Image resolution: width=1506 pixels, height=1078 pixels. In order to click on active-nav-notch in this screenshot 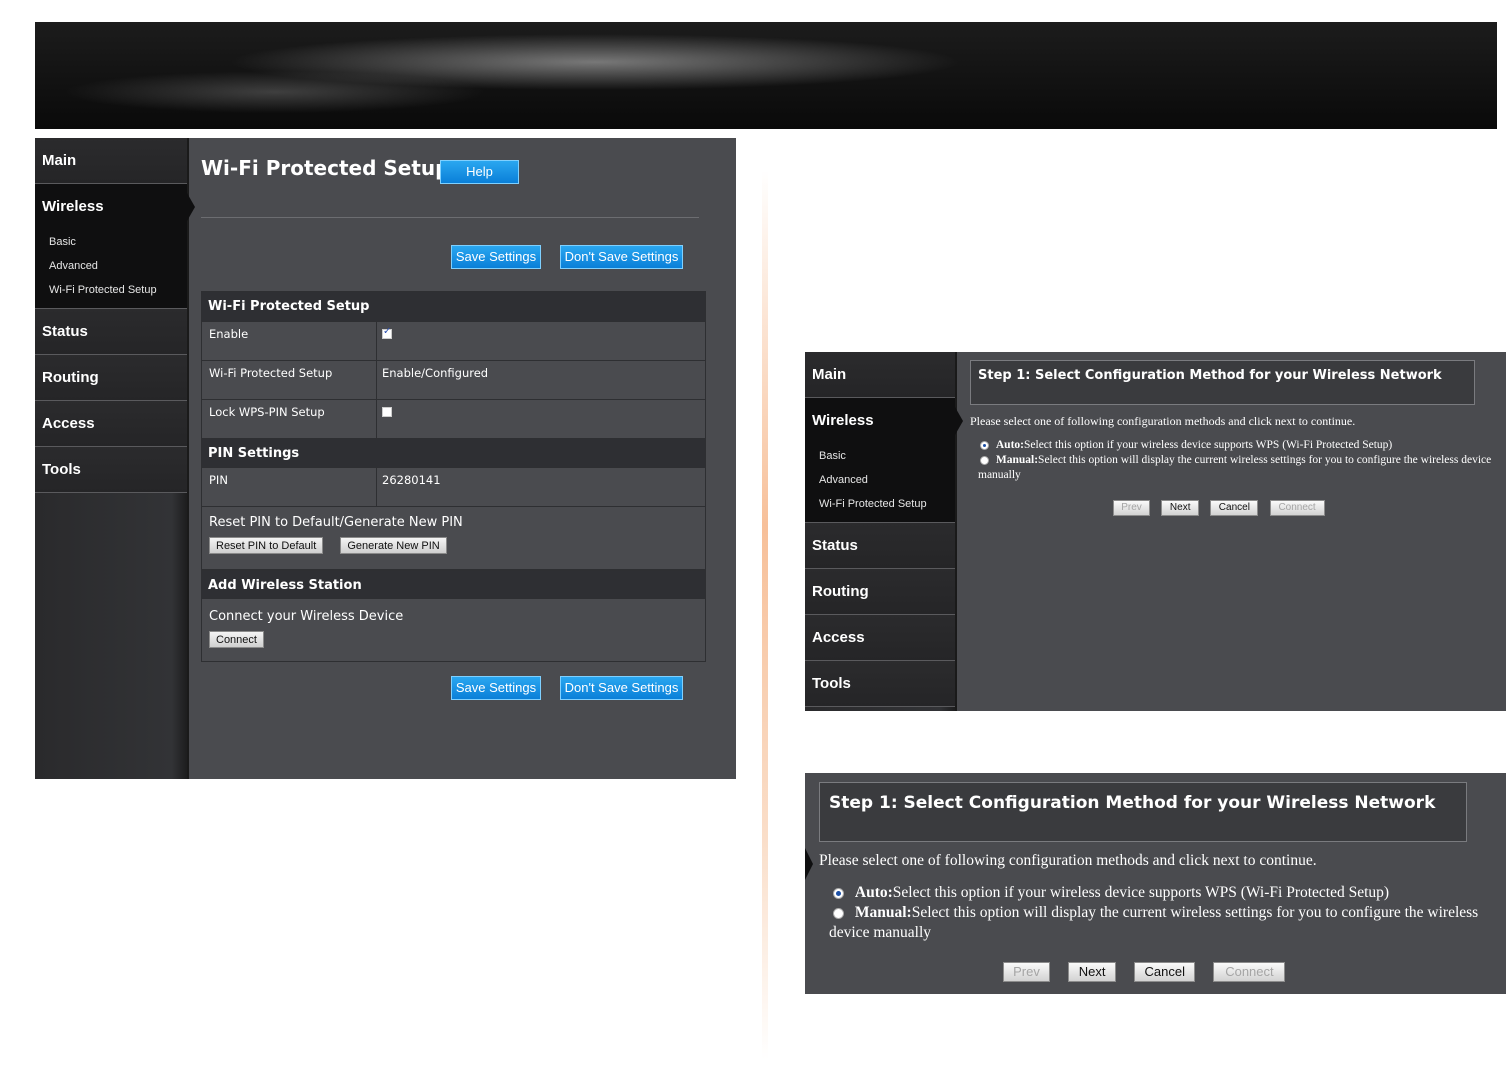, I will do `click(809, 864)`.